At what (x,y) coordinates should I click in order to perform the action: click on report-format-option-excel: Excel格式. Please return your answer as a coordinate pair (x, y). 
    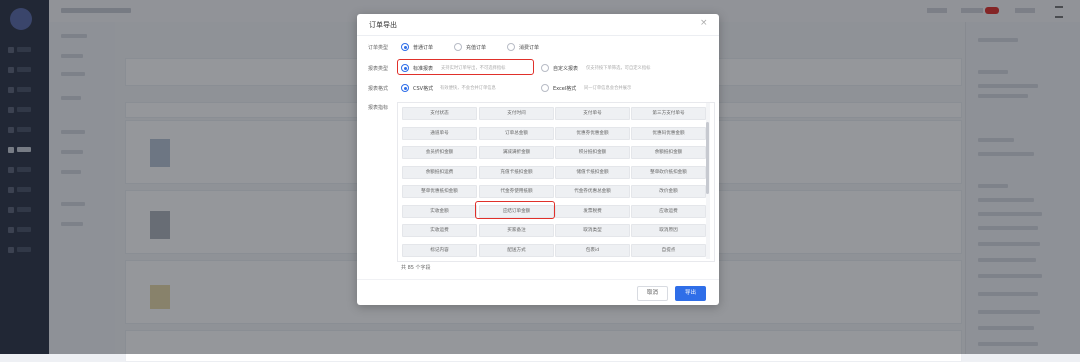
    Looking at the image, I should click on (564, 88).